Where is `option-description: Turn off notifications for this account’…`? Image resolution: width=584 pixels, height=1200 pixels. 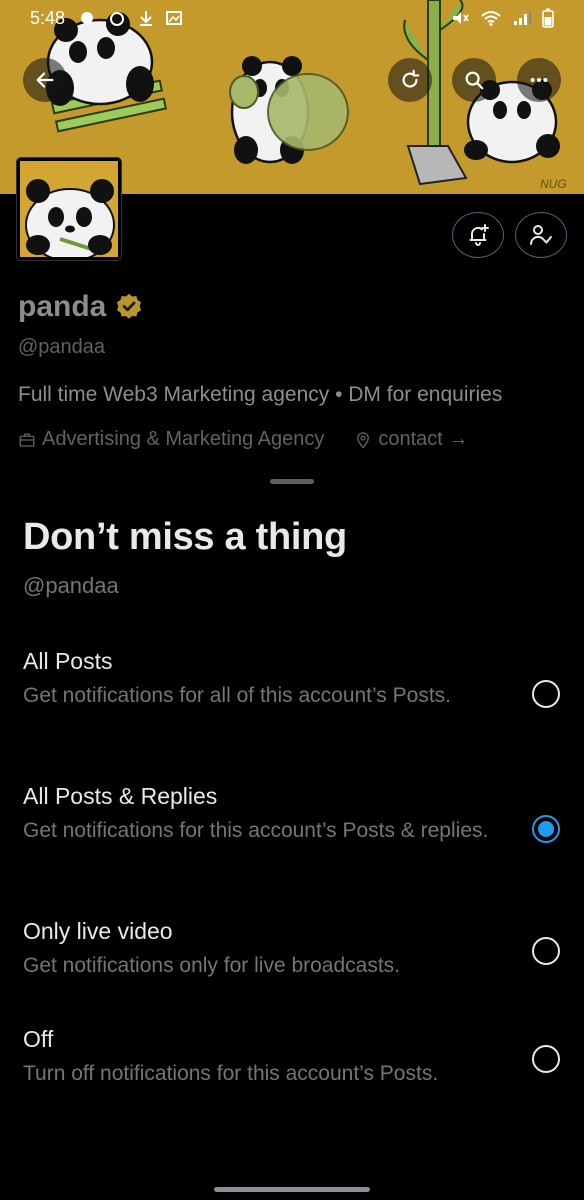
option-description: Turn off notifications for this account’… is located at coordinates (231, 1073).